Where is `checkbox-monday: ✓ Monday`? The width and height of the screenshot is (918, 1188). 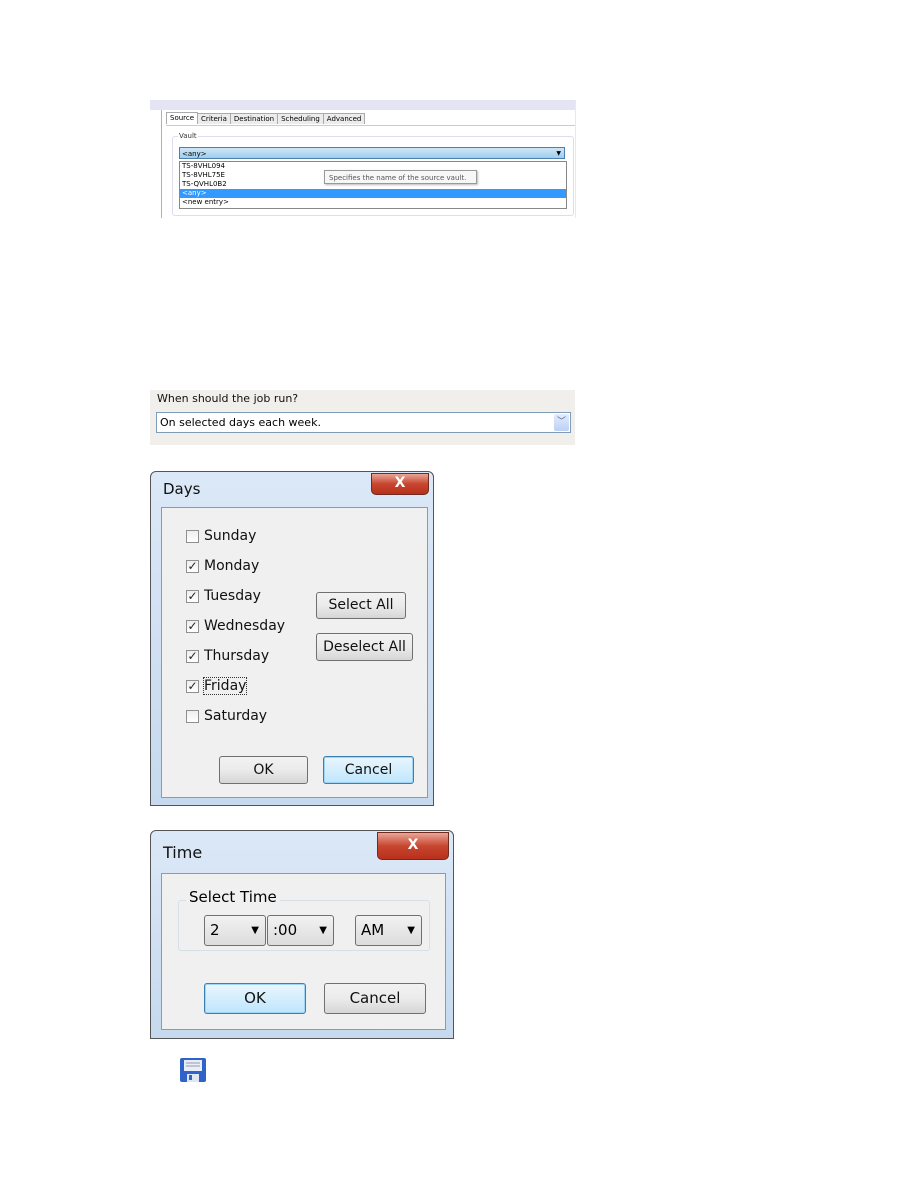
checkbox-monday: ✓ Monday is located at coordinates (222, 566).